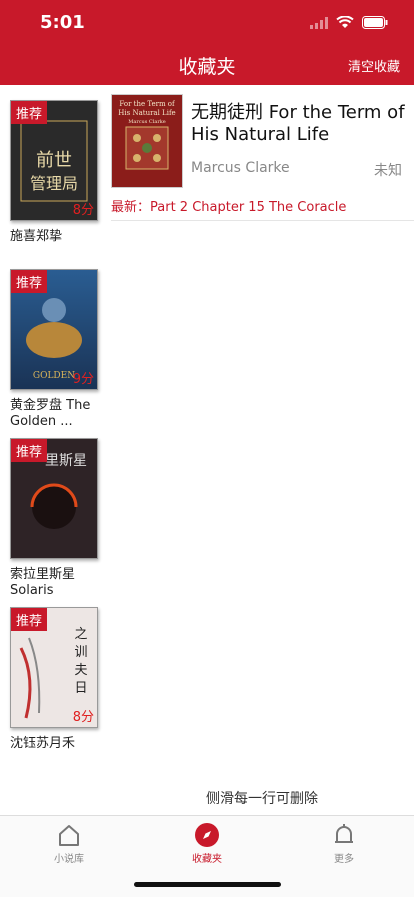  I want to click on compass-icon, so click(207, 835).